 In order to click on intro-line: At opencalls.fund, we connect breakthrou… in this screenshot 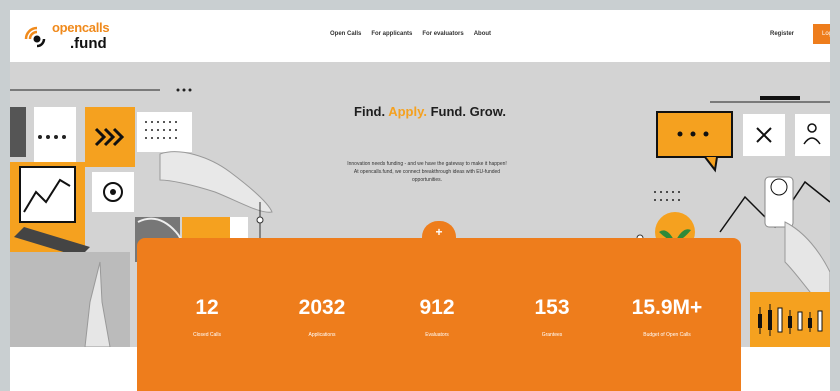, I will do `click(427, 172)`.